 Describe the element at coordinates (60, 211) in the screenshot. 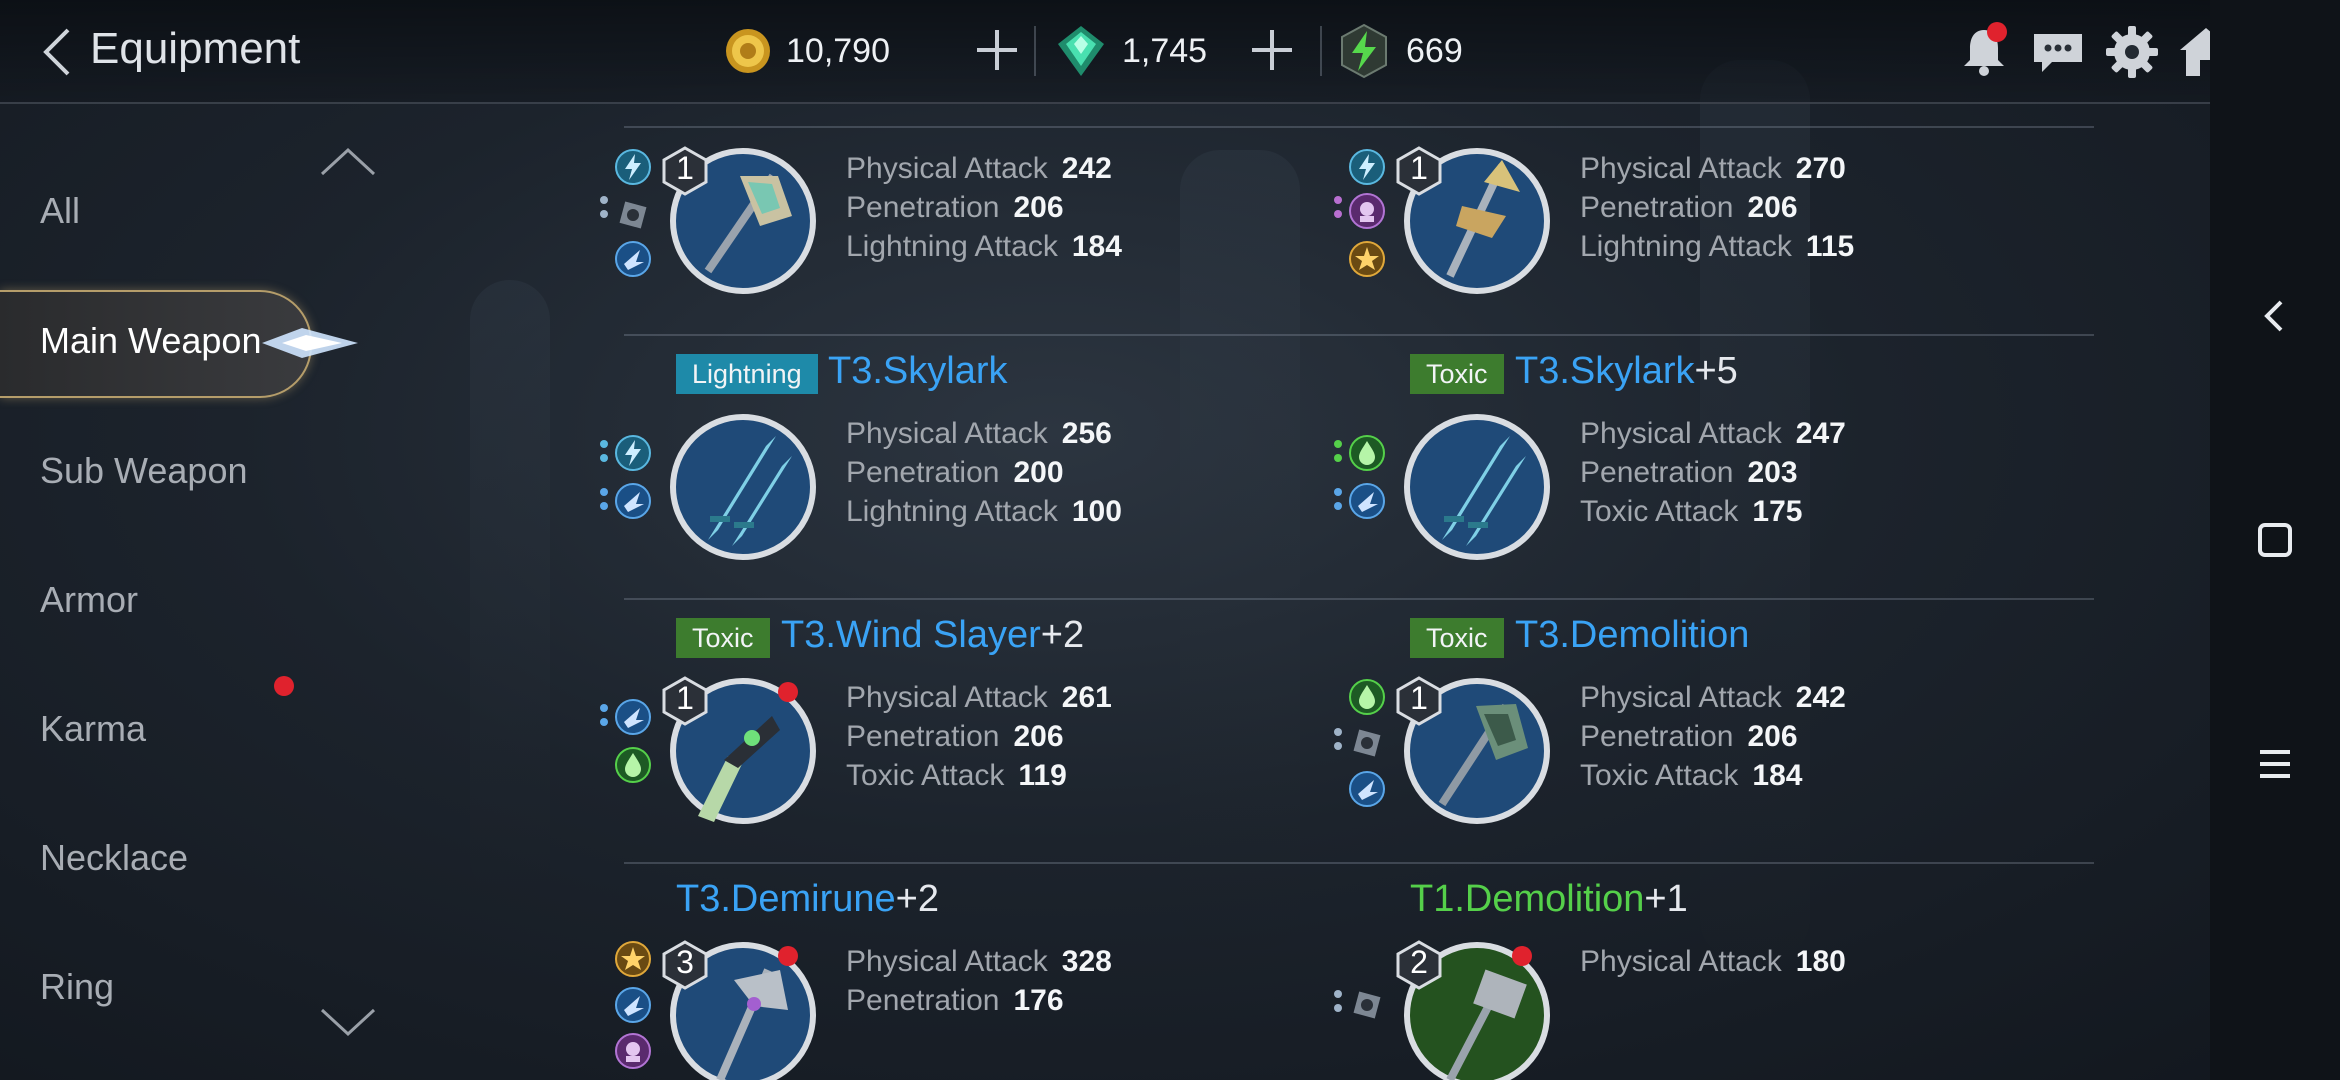

I see `category-all: All` at that location.